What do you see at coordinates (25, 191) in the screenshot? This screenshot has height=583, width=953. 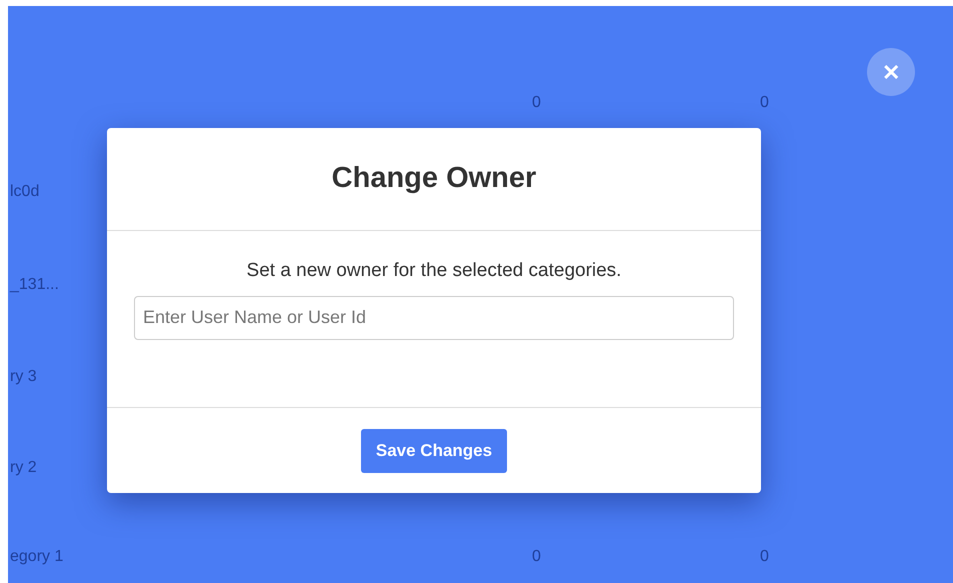 I see `table-cell-text: lc0d` at bounding box center [25, 191].